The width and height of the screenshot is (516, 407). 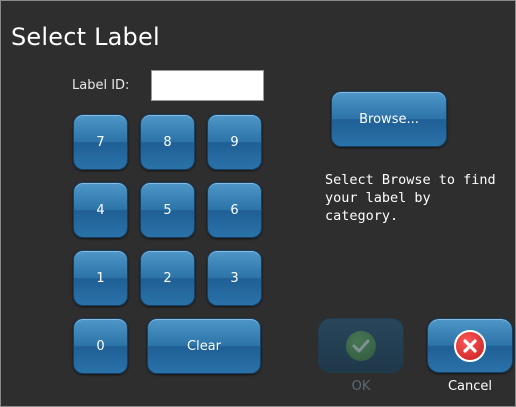 What do you see at coordinates (207, 85) in the screenshot?
I see `label-id-input` at bounding box center [207, 85].